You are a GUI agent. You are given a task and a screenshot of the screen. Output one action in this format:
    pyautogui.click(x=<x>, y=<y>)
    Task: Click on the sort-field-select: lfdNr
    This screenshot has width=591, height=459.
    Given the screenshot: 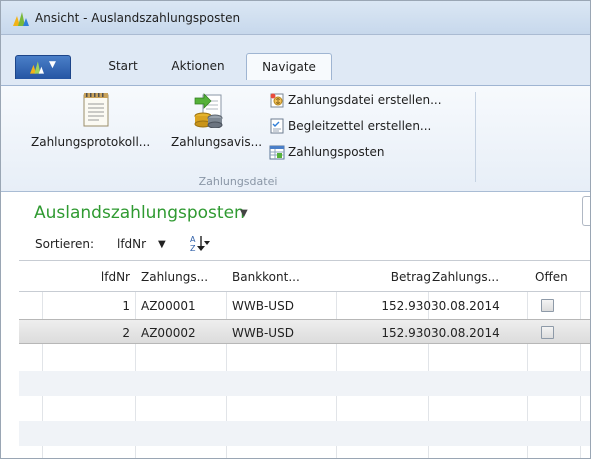 What is the action you would take?
    pyautogui.click(x=131, y=244)
    